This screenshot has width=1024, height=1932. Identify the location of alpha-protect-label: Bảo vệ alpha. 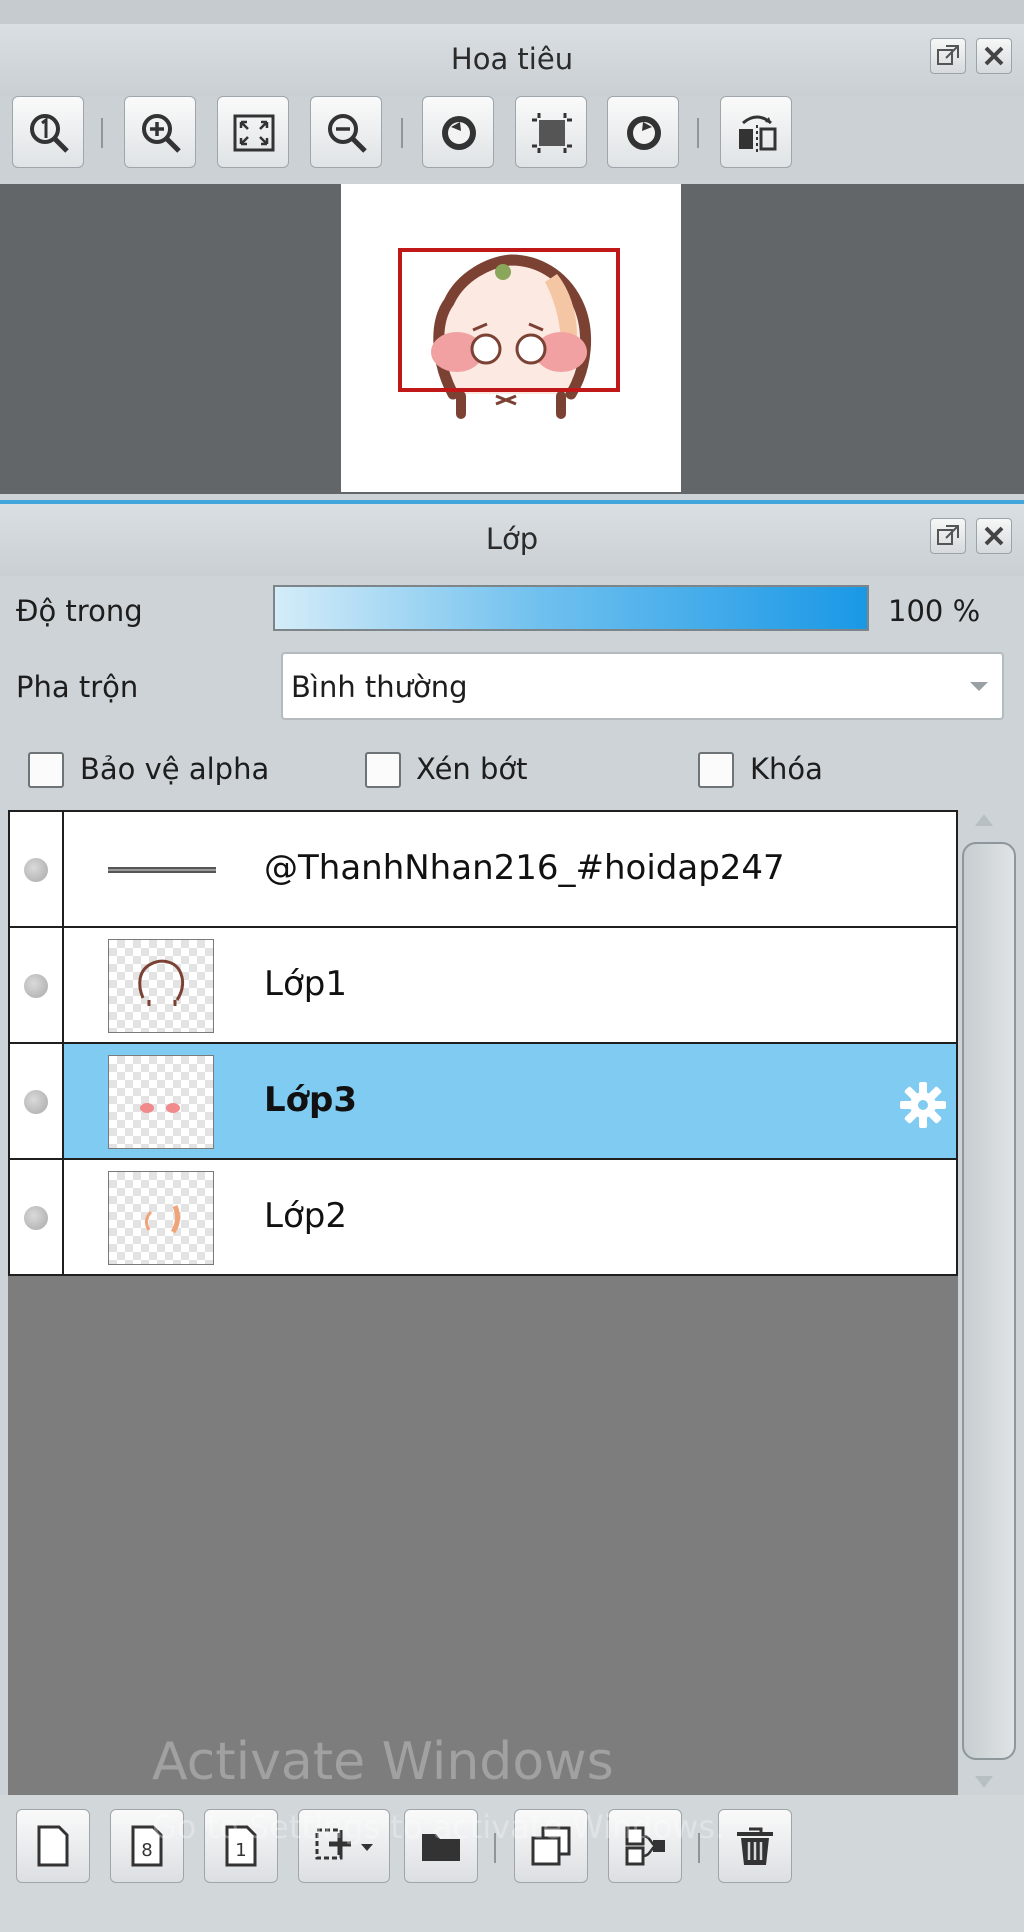
(175, 769).